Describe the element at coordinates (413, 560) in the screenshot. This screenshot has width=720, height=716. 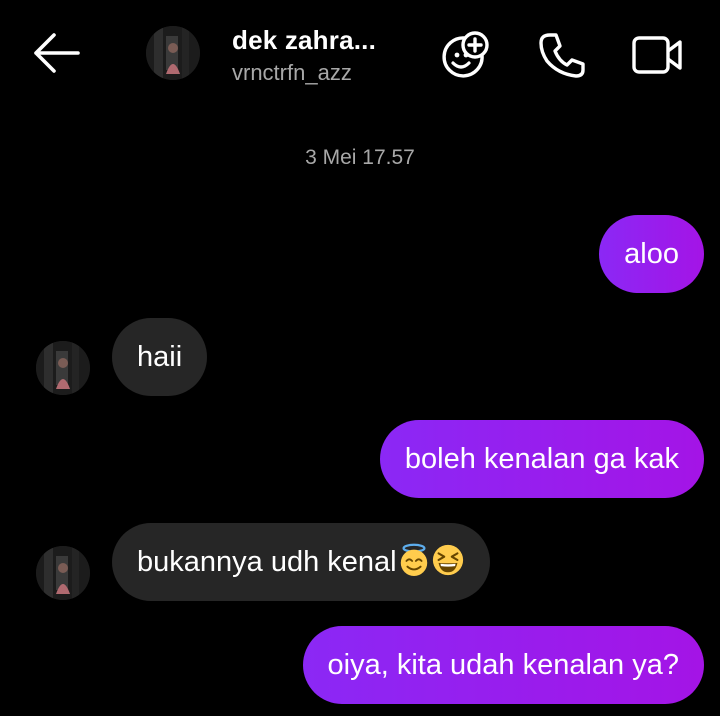
I see `smiling-face-with-halo-emoji` at that location.